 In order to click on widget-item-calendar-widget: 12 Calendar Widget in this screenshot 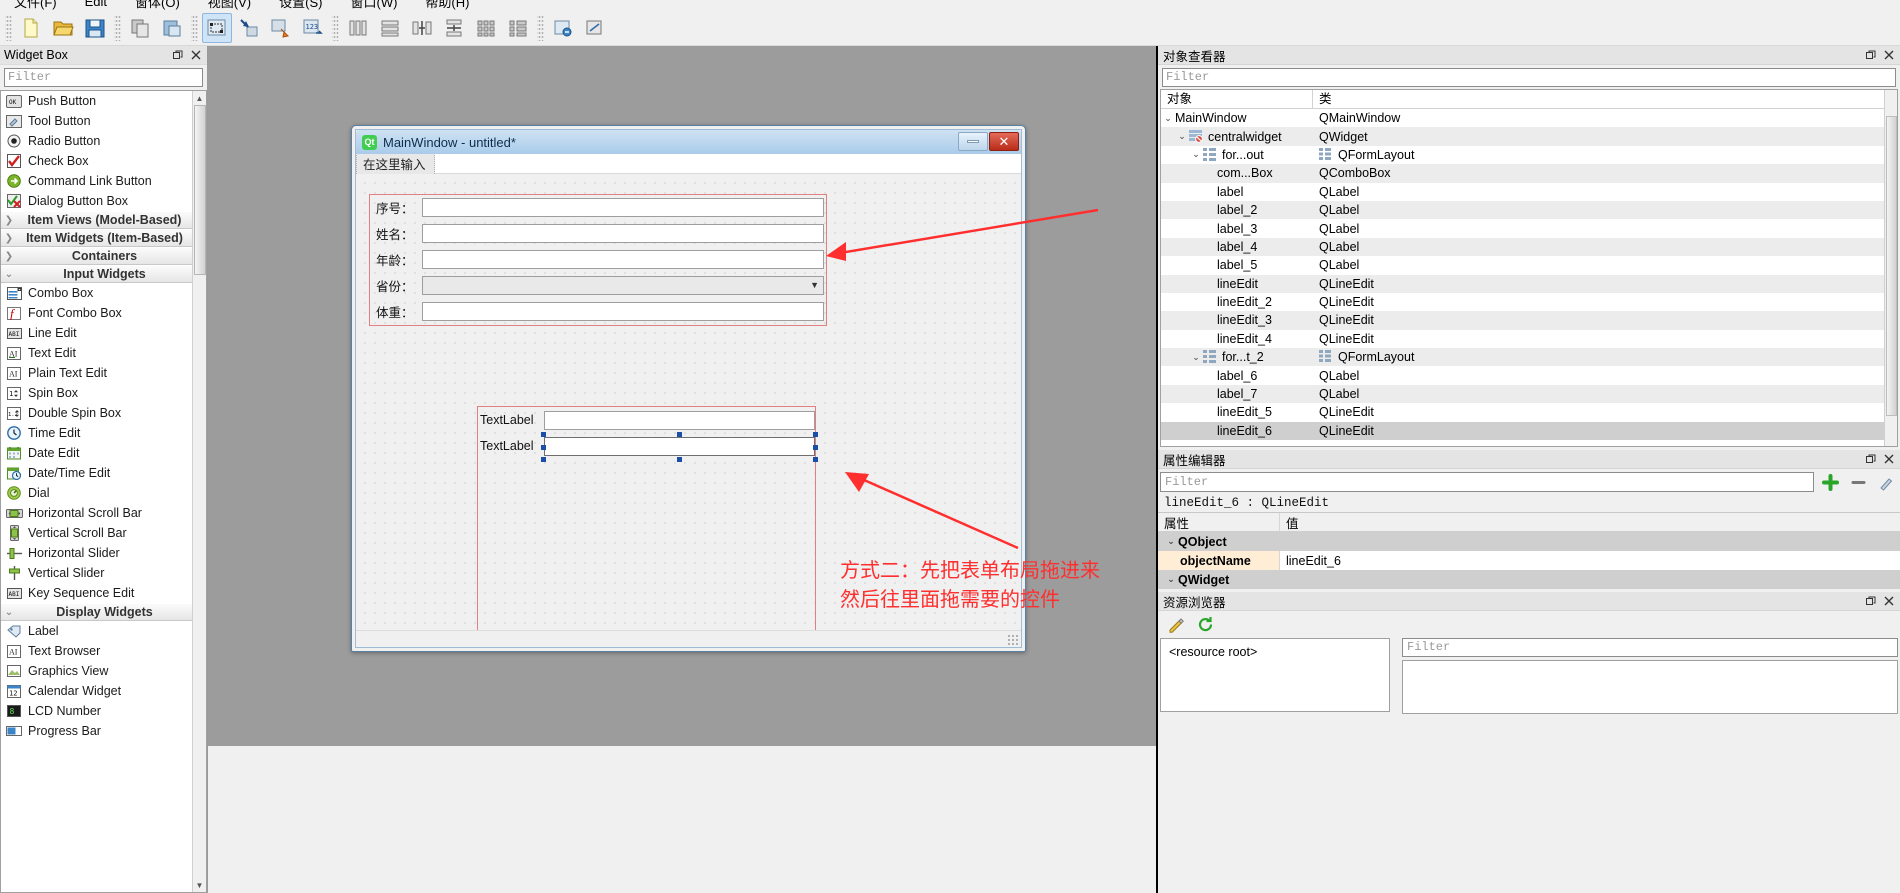, I will do `click(103, 691)`.